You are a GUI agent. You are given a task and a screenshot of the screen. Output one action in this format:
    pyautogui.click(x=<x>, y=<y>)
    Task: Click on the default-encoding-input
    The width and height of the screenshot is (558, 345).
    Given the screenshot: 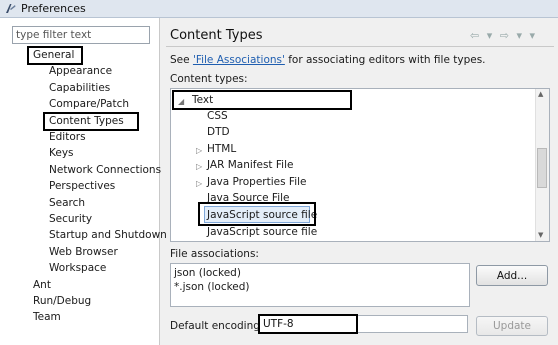 What is the action you would take?
    pyautogui.click(x=308, y=324)
    